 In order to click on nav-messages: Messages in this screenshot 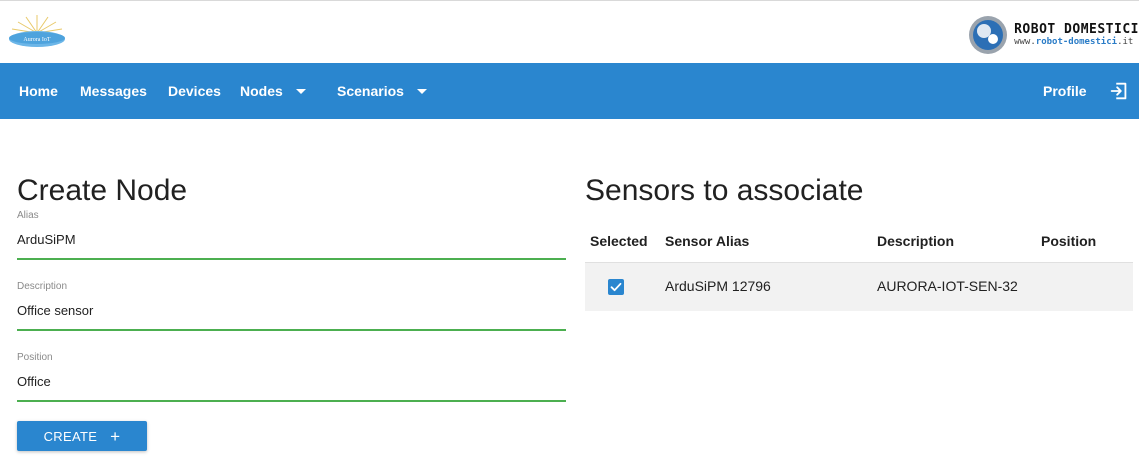, I will do `click(113, 91)`.